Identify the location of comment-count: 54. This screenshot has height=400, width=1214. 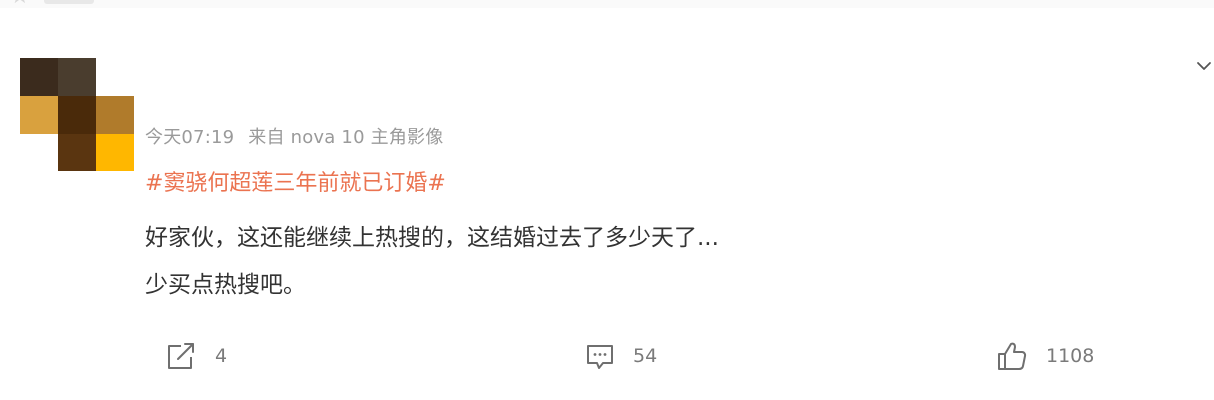
(645, 356).